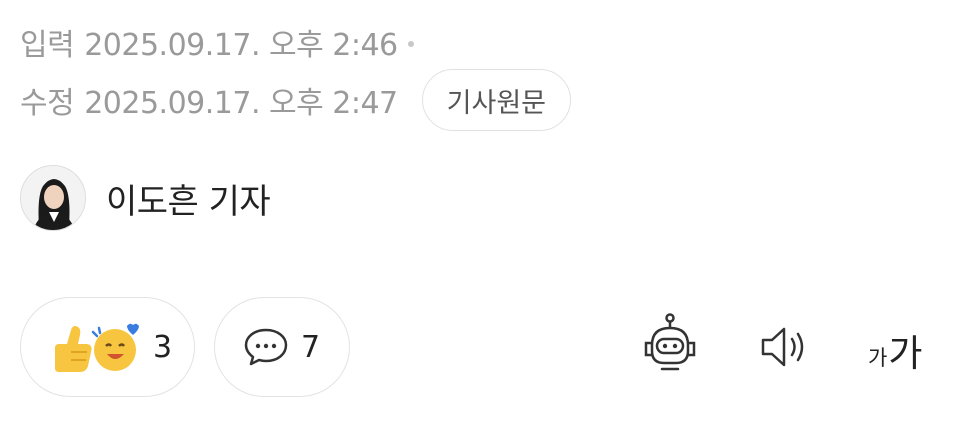  I want to click on ai-summary-button, so click(670, 343).